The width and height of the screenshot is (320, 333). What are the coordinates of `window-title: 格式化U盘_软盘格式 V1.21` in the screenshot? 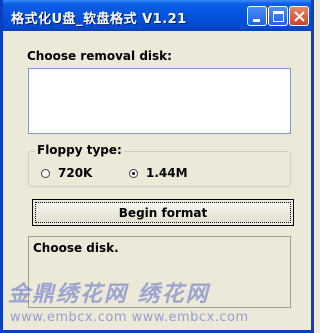 It's located at (99, 19).